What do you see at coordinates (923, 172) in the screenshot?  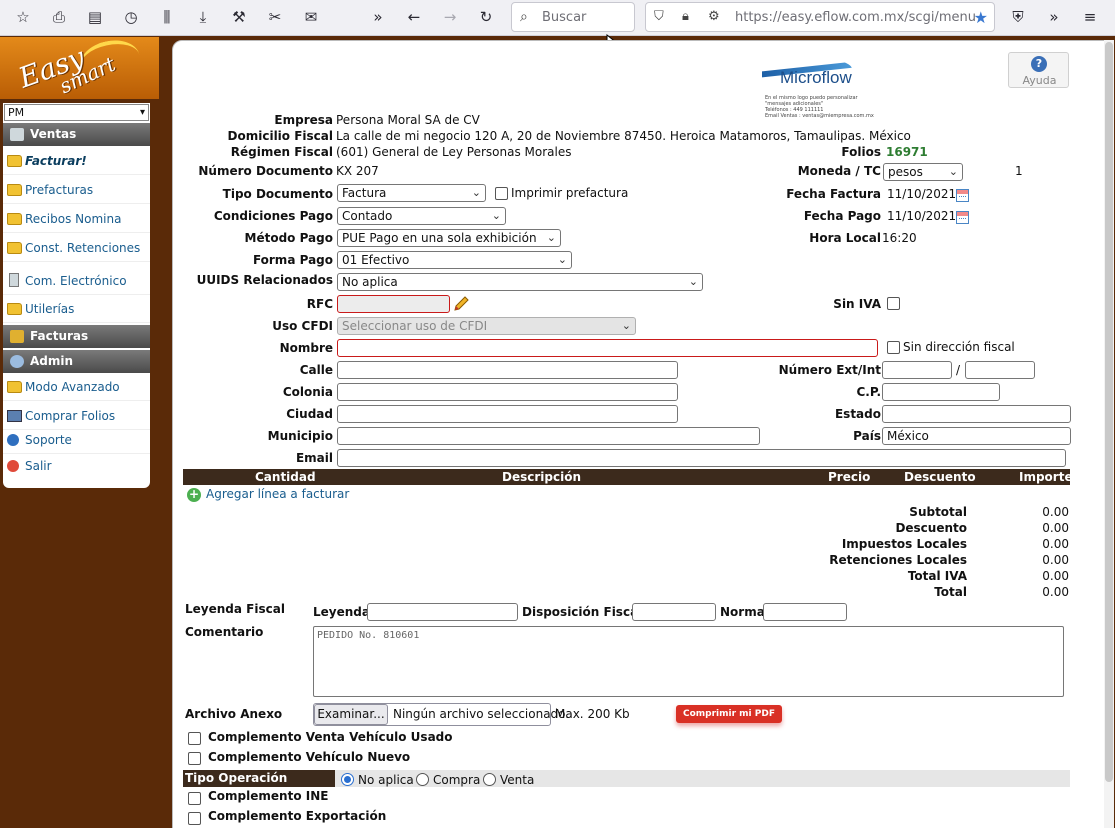 I see `moneda-select: pesos ⌄` at bounding box center [923, 172].